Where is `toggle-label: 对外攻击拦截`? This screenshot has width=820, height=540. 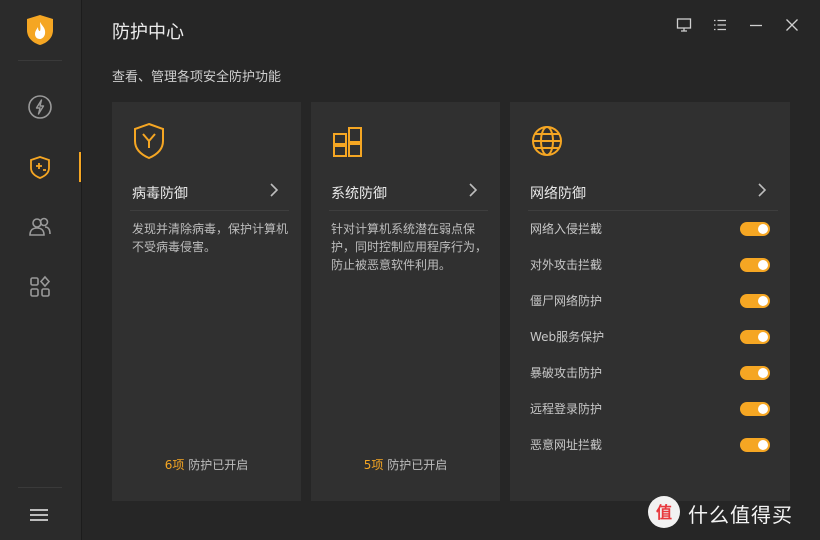 toggle-label: 对外攻击拦截 is located at coordinates (566, 265).